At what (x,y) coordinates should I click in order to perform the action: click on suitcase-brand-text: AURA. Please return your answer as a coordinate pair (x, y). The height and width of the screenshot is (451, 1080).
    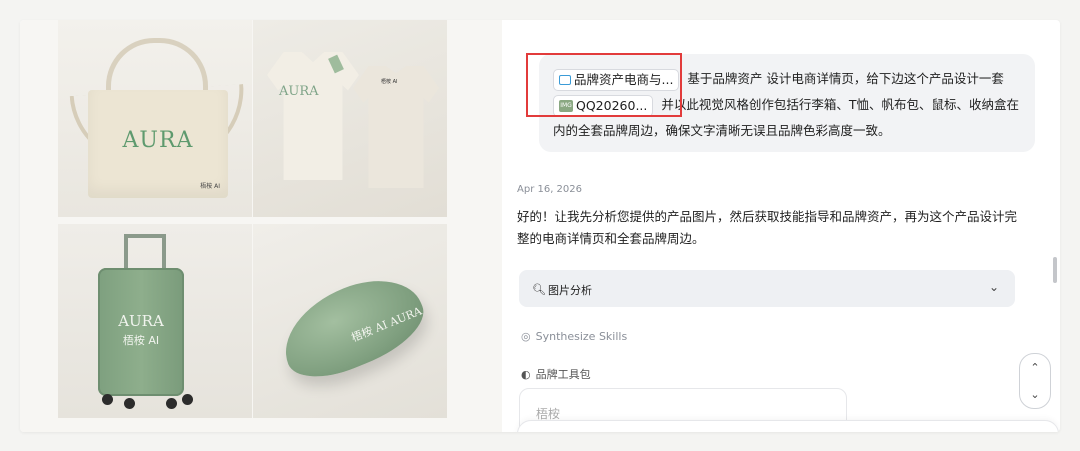
    Looking at the image, I should click on (141, 321).